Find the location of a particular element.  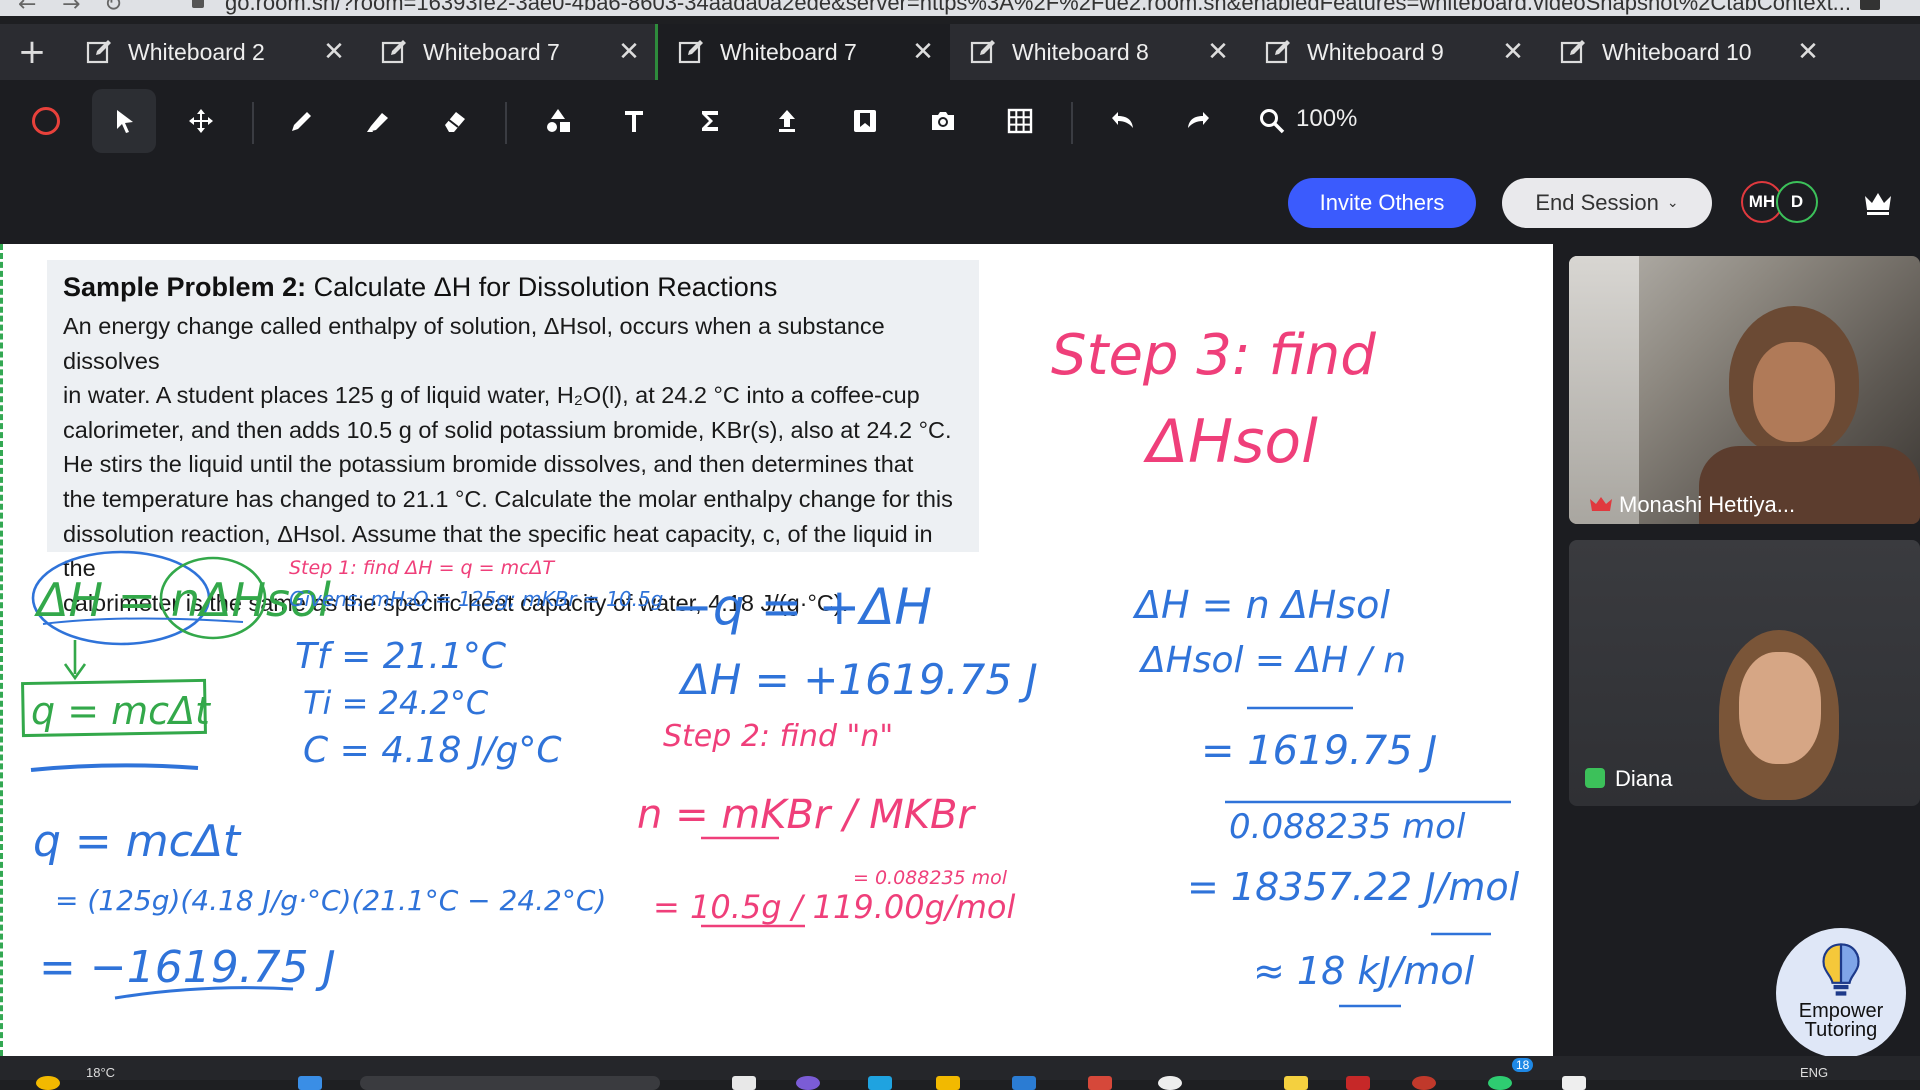

pen-icon is located at coordinates (302, 121).